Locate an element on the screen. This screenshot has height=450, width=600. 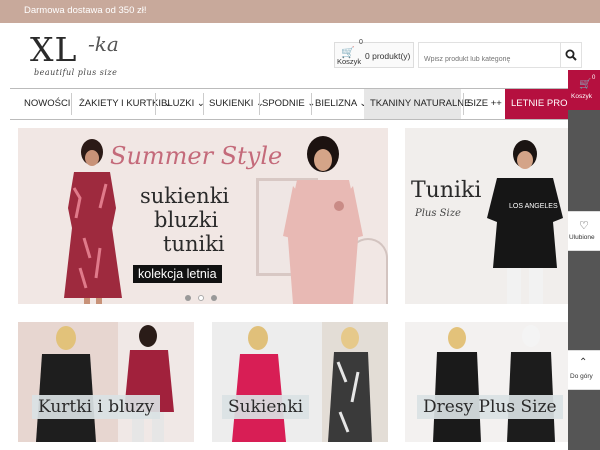
hero-script-heading: Summer Style is located at coordinates (196, 156).